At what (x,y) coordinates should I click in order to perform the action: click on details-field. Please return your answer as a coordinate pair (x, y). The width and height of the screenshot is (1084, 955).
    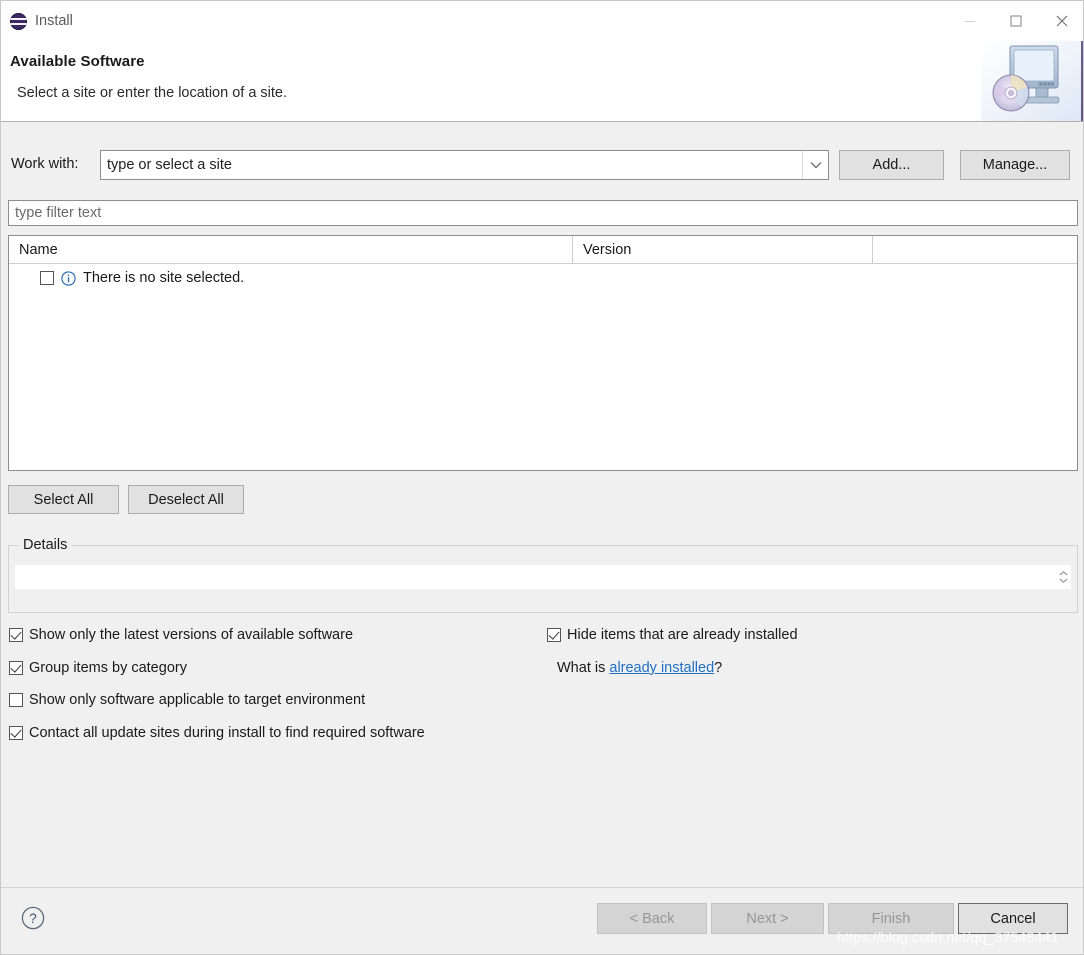
    Looking at the image, I should click on (543, 577).